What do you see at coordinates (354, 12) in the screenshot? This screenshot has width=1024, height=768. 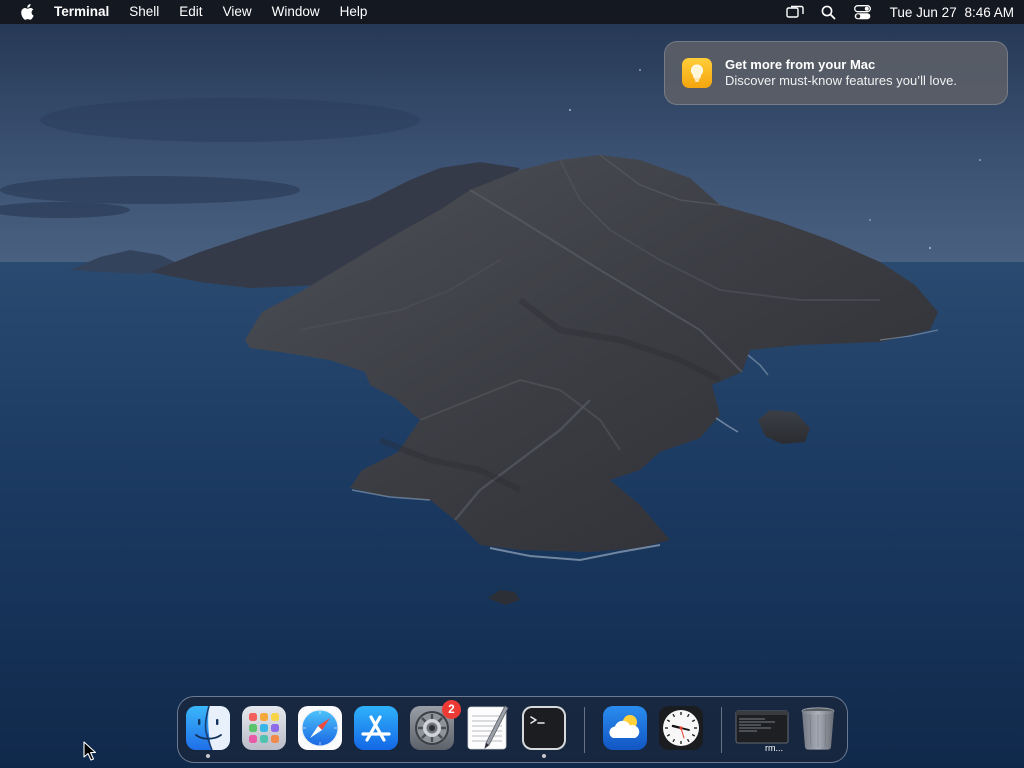 I see `menu-help: Help` at bounding box center [354, 12].